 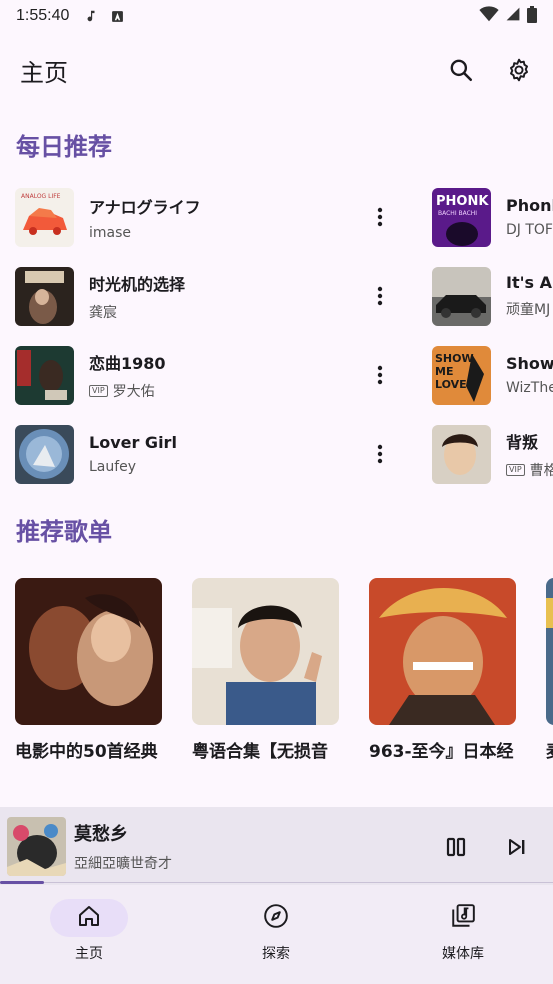 I want to click on song-cover: PHONK BACHI BACHI, so click(x=461, y=217).